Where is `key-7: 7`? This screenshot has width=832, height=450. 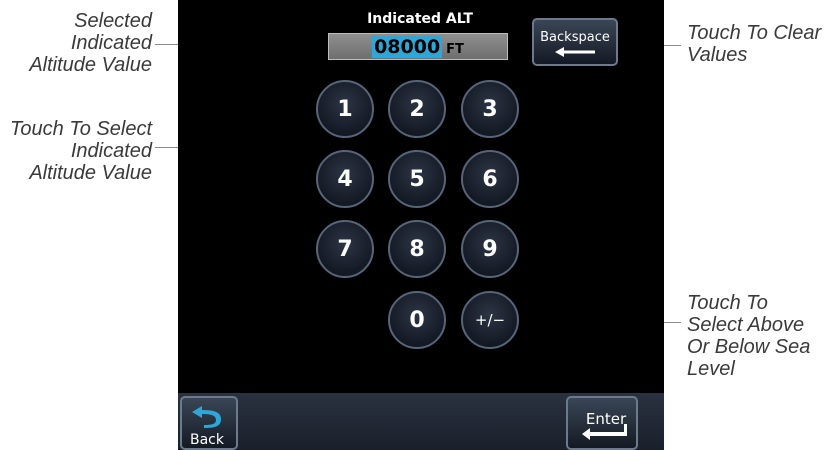
key-7: 7 is located at coordinates (345, 249).